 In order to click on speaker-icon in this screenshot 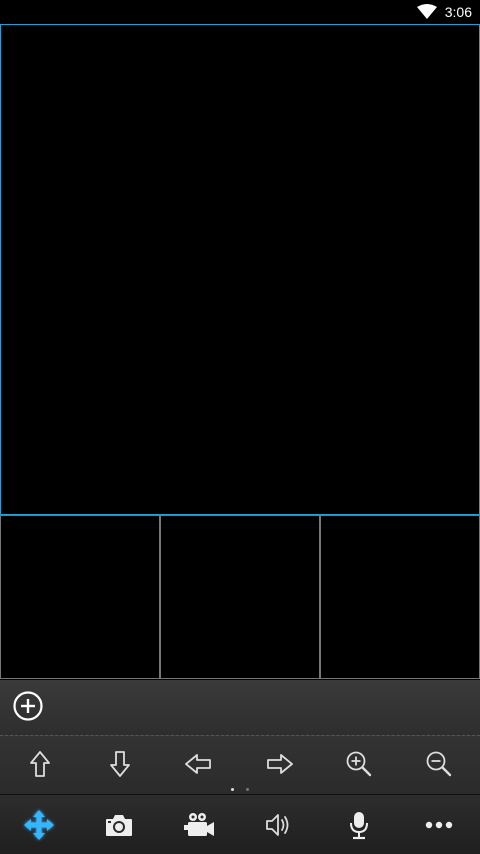, I will do `click(277, 825)`.